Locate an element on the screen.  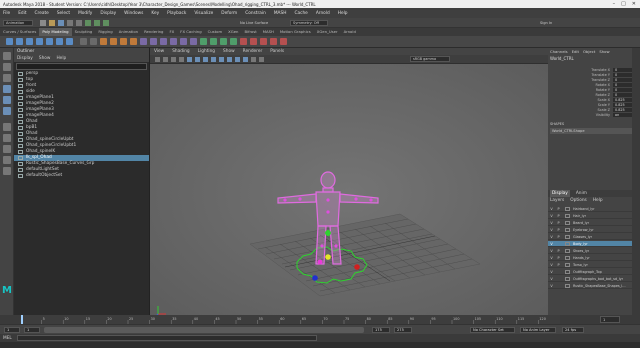
menu-display: Display is located at coordinates (108, 13).